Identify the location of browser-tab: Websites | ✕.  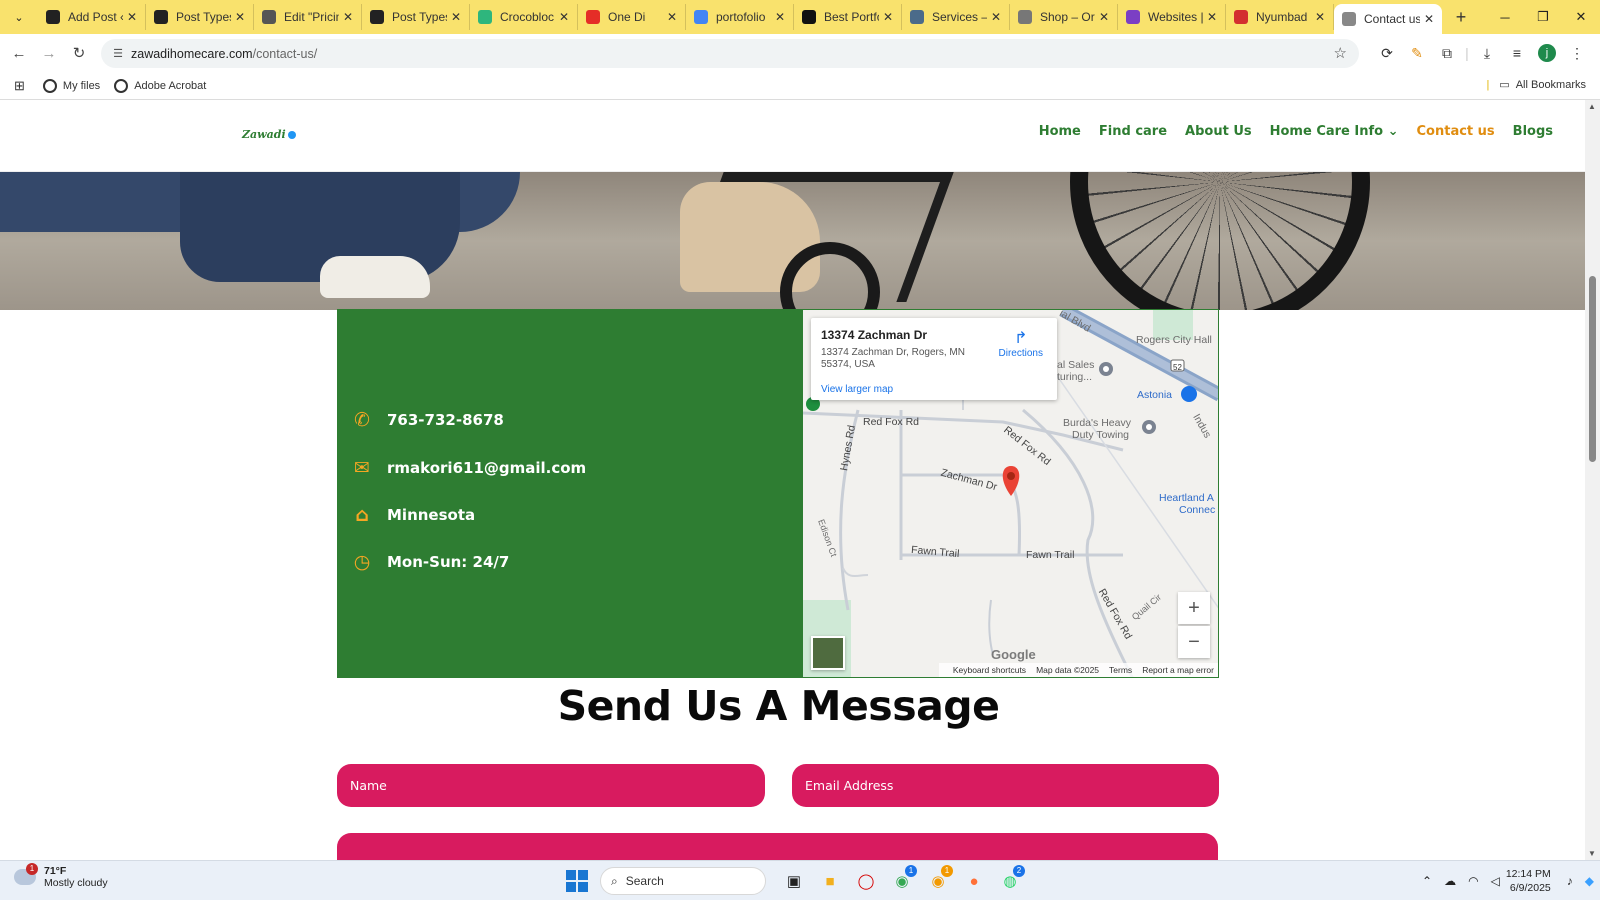
(1172, 17).